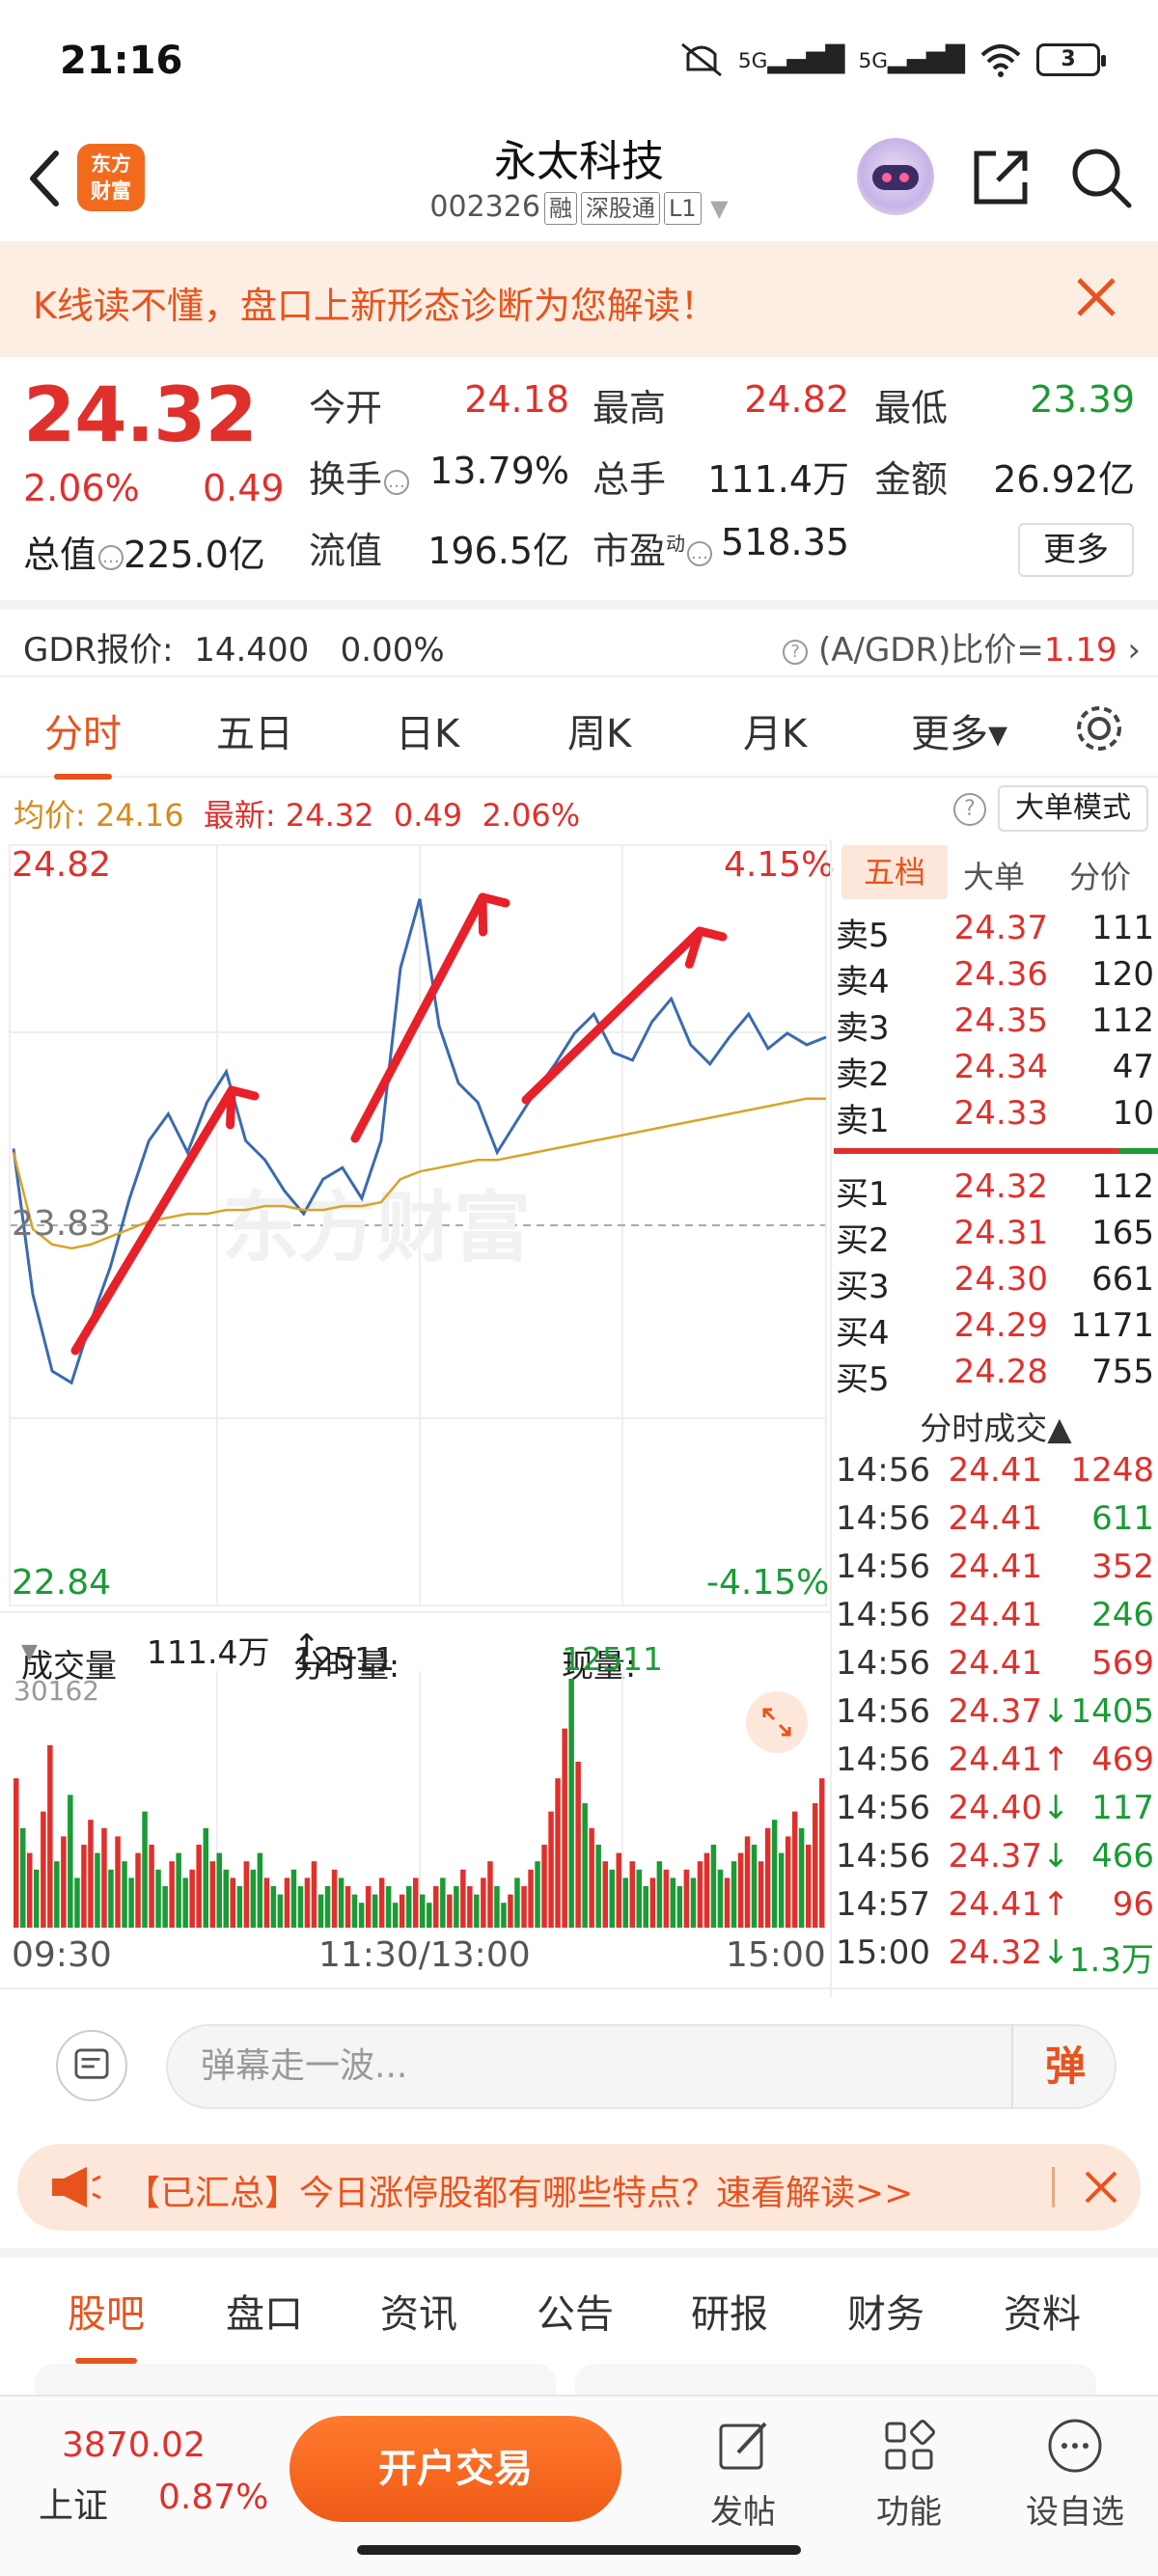 This screenshot has width=1158, height=2576. Describe the element at coordinates (1064, 480) in the screenshot. I see `amount-value: 26.92亿` at that location.